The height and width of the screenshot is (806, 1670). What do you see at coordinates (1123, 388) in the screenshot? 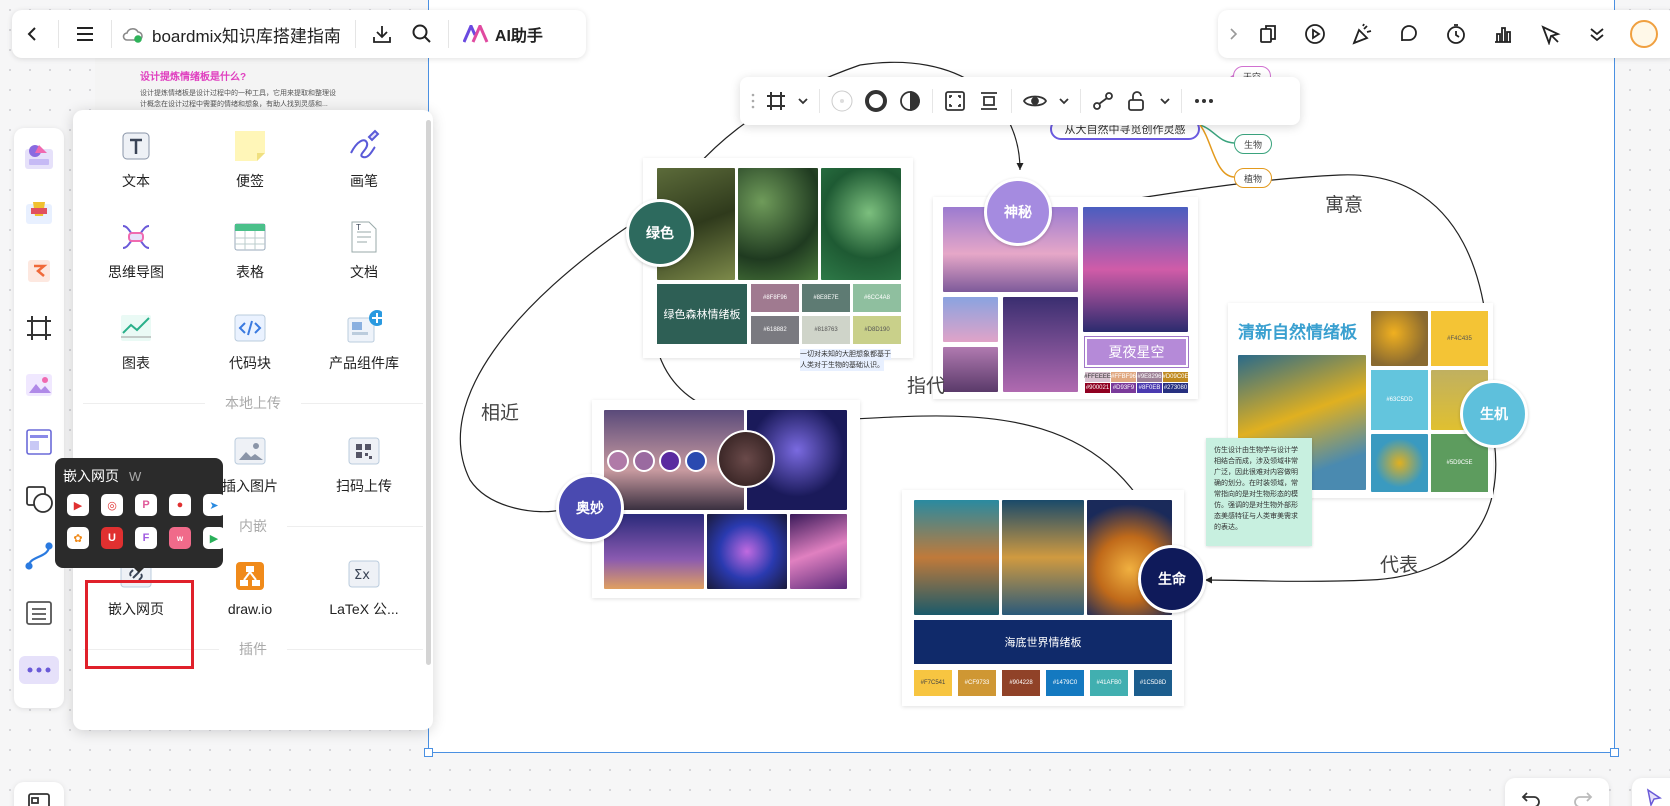
I see `color-swatch: #D93F9` at bounding box center [1123, 388].